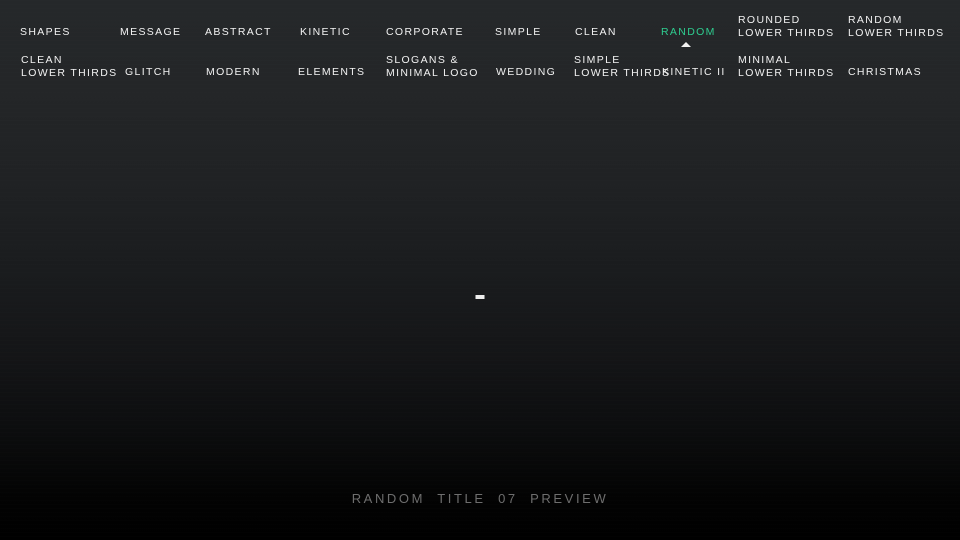  What do you see at coordinates (148, 72) in the screenshot?
I see `nav-item-glitch: GLITCH` at bounding box center [148, 72].